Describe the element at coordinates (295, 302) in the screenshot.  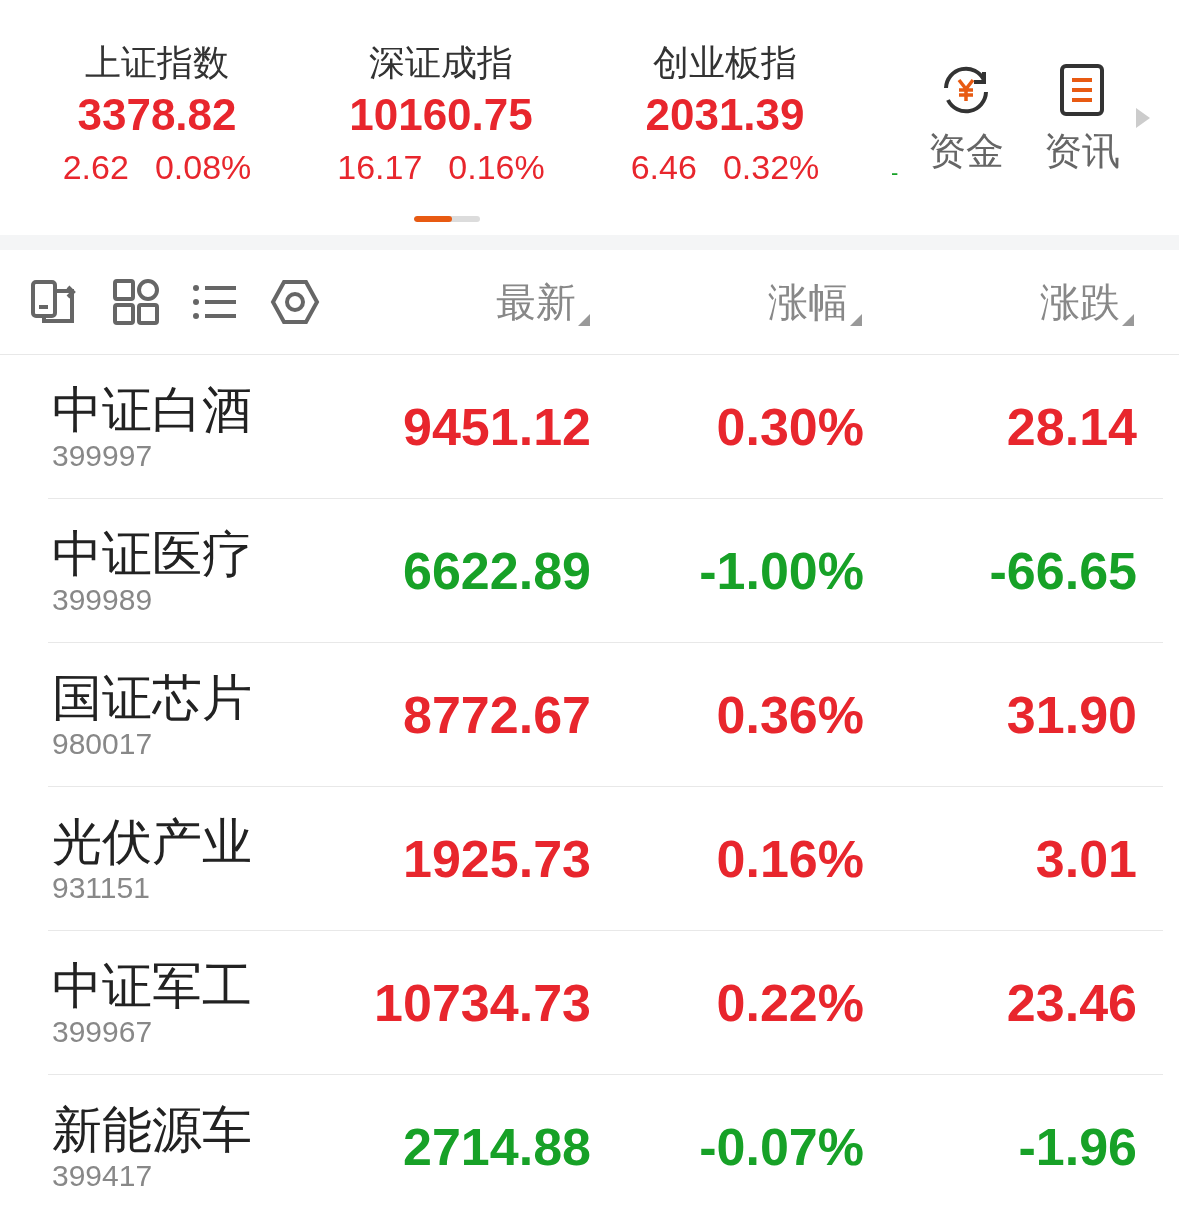
I see `settings-icon` at that location.